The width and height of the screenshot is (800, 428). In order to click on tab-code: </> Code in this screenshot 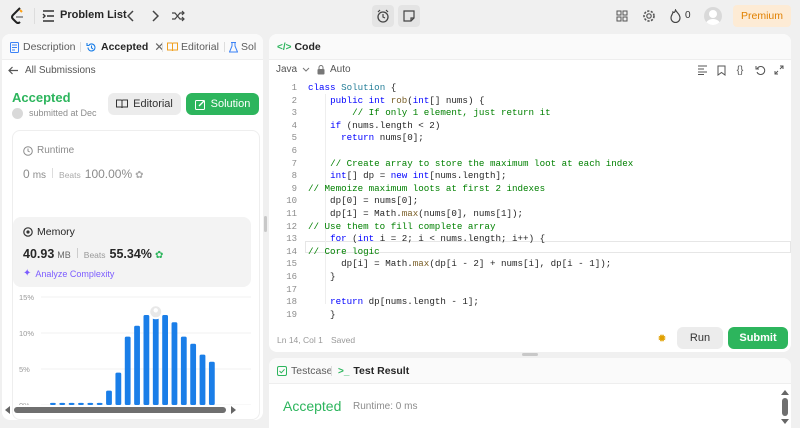, I will do `click(299, 47)`.